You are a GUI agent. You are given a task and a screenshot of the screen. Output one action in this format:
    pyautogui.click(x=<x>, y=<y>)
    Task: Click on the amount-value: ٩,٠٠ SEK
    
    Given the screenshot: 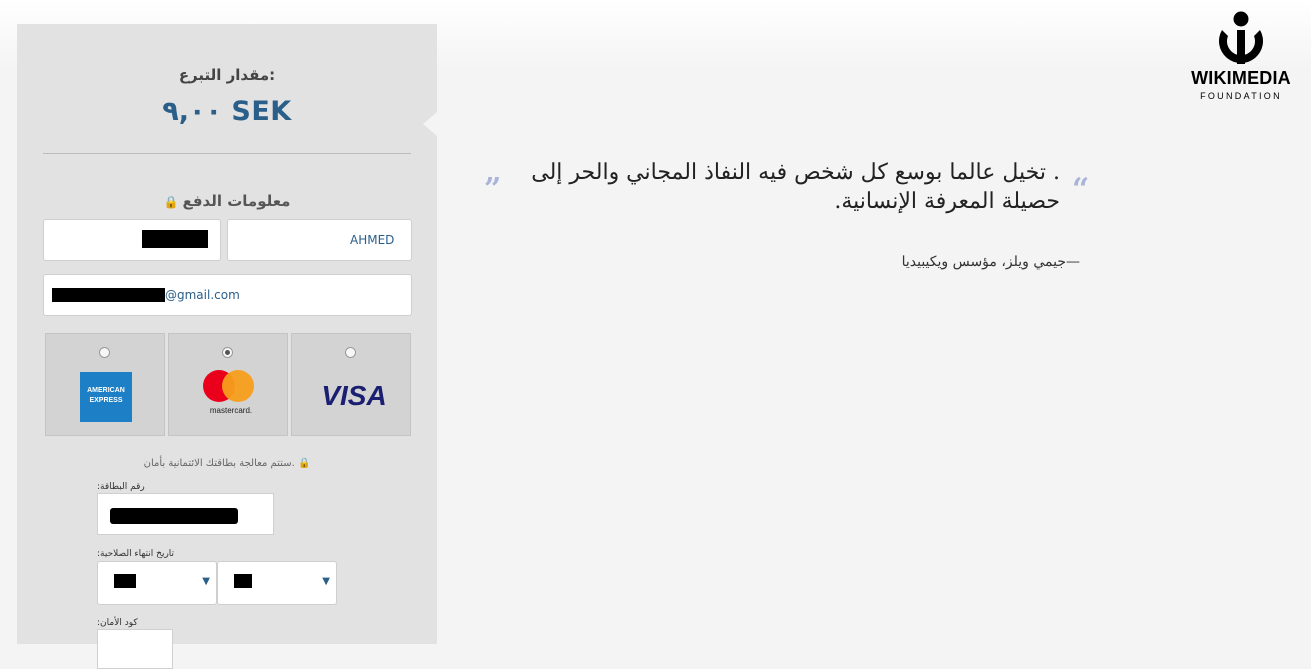 What is the action you would take?
    pyautogui.click(x=227, y=111)
    